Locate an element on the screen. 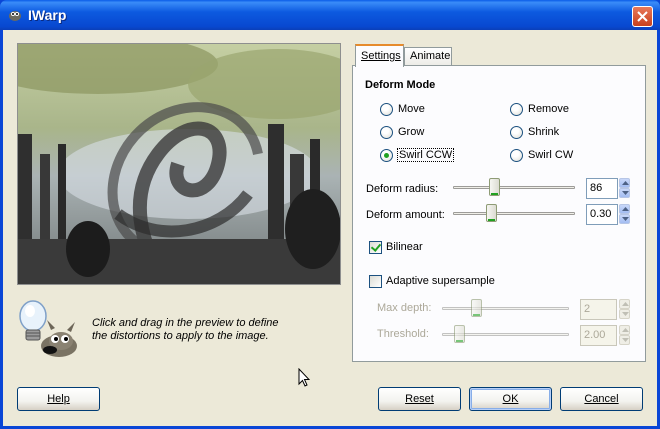 This screenshot has width=660, height=429. ok-button: OK is located at coordinates (510, 399).